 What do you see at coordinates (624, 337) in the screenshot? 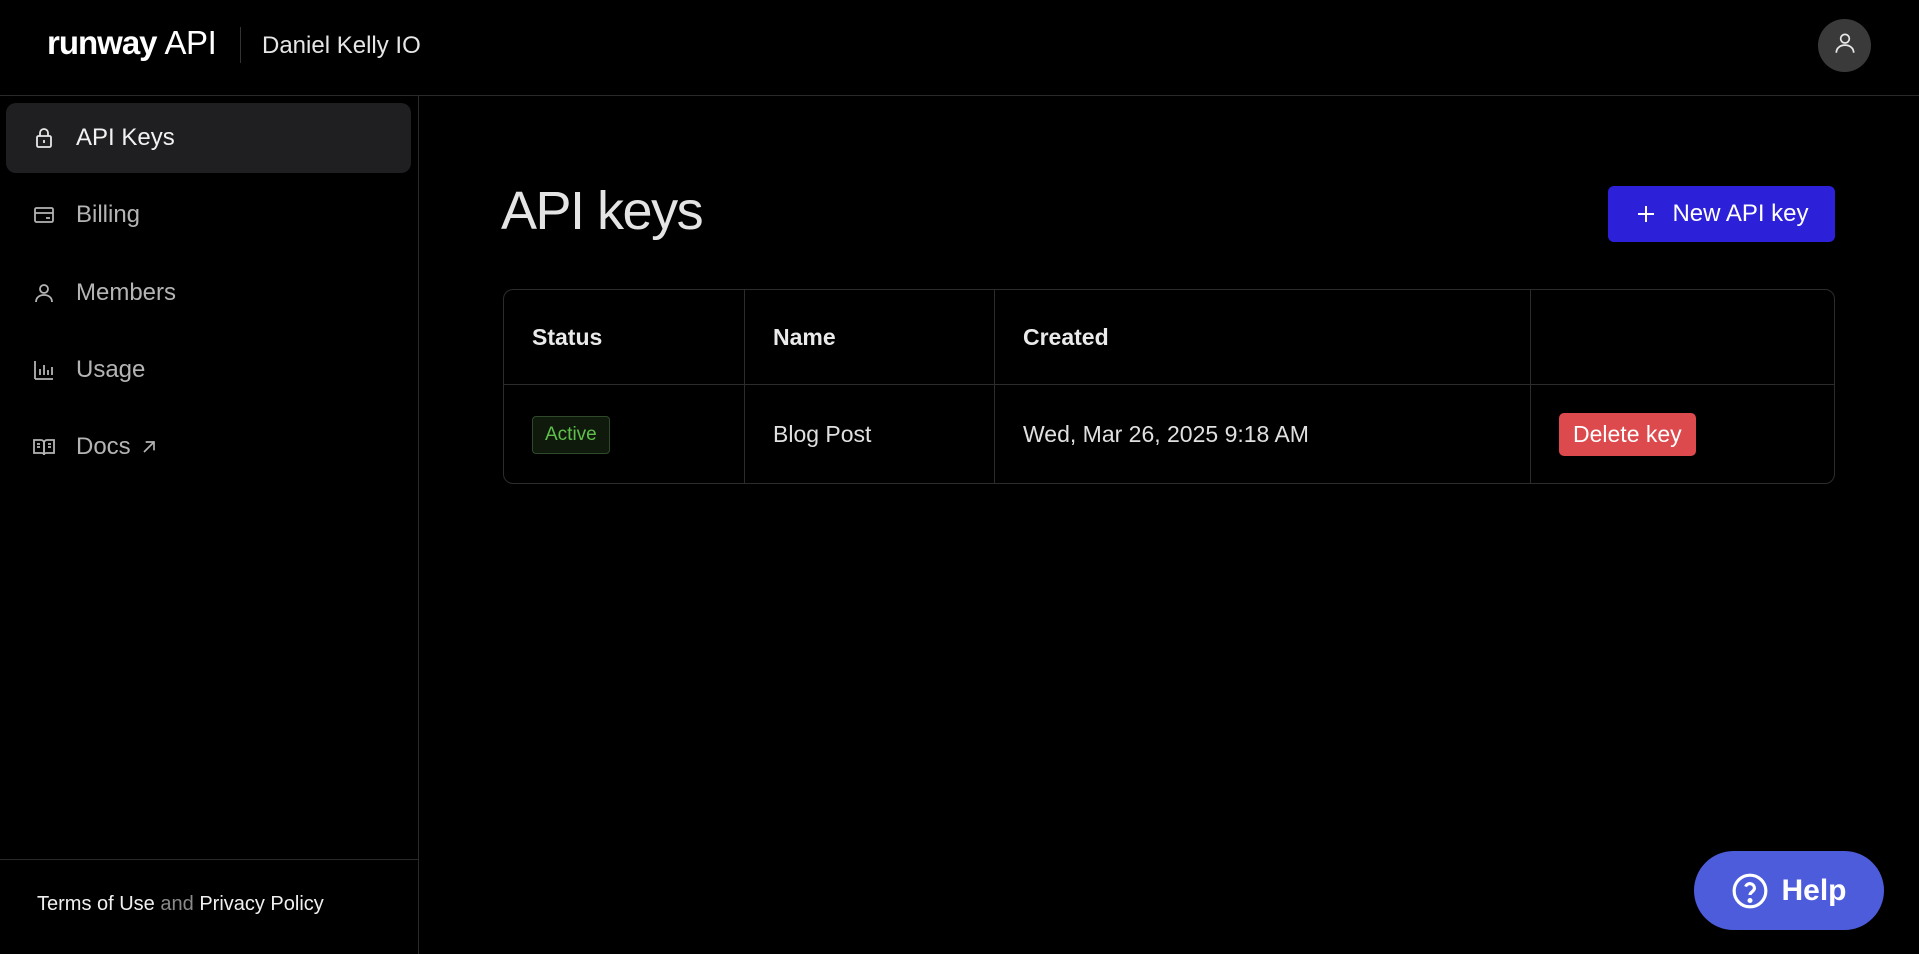
I see `column-header-status: Status` at bounding box center [624, 337].